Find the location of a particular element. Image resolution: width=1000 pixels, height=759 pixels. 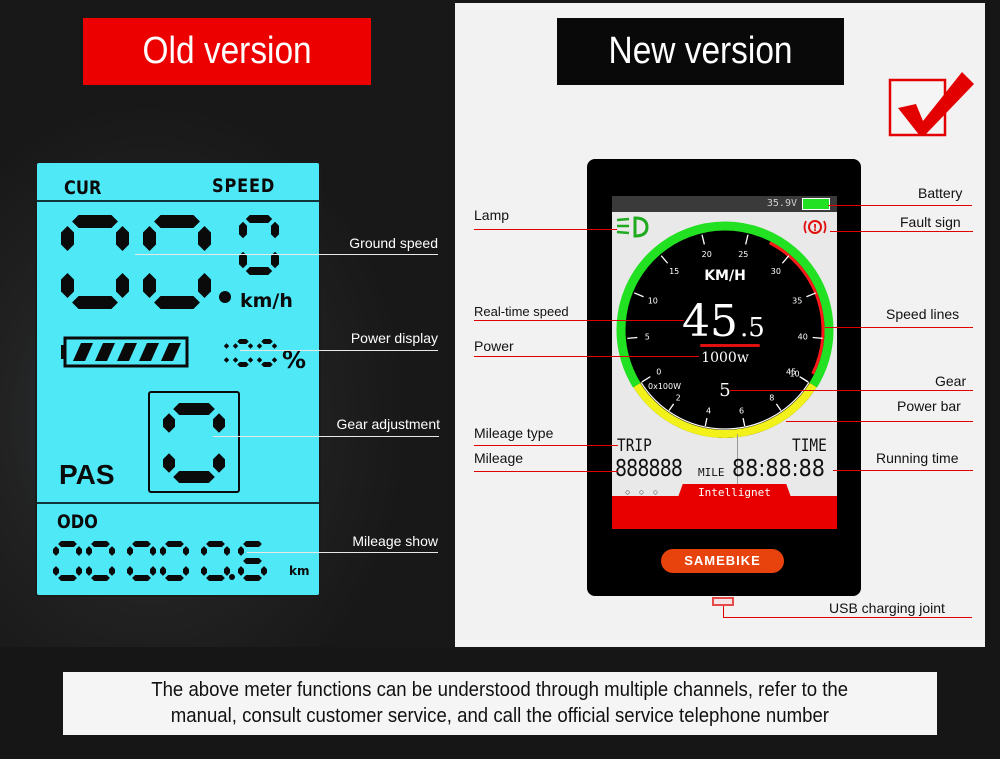

speed-tick-label: 5 is located at coordinates (647, 337).